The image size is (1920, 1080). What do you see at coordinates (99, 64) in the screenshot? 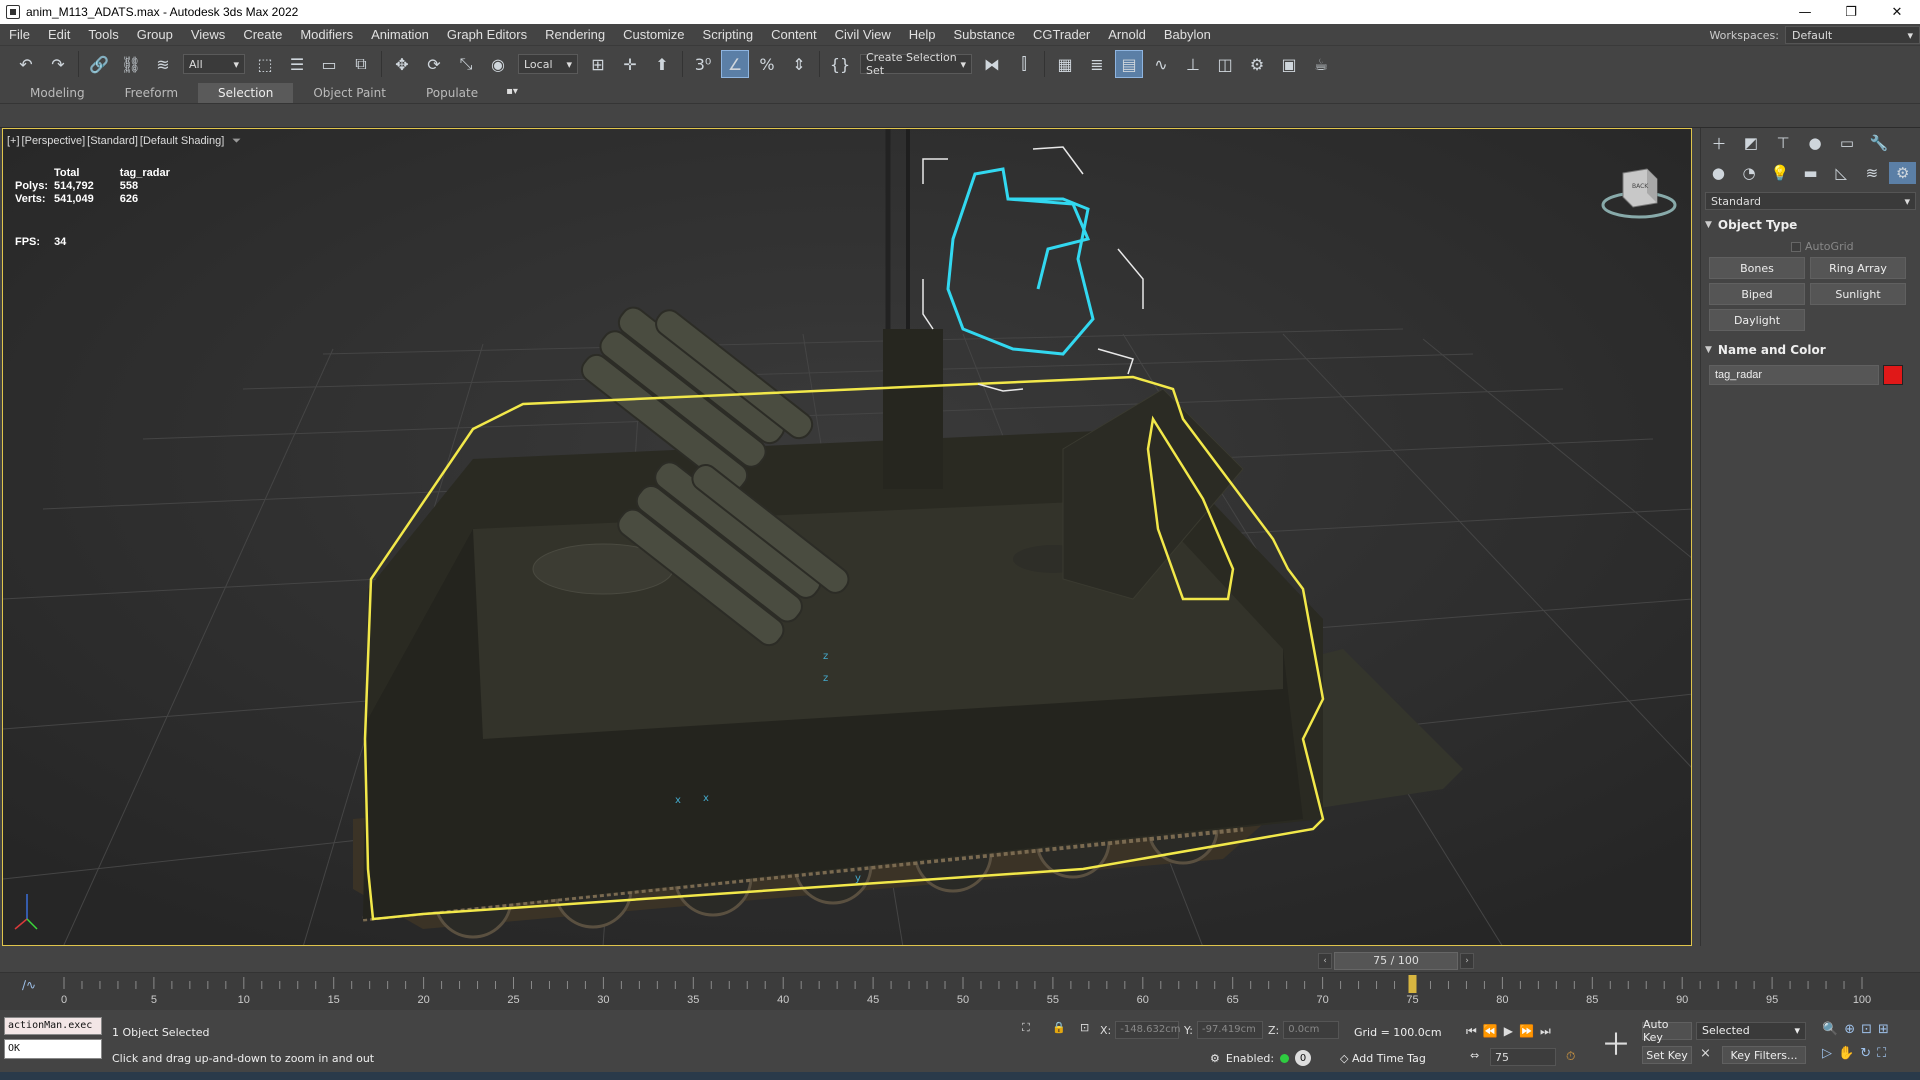
I see `link-icon: 🔗` at bounding box center [99, 64].